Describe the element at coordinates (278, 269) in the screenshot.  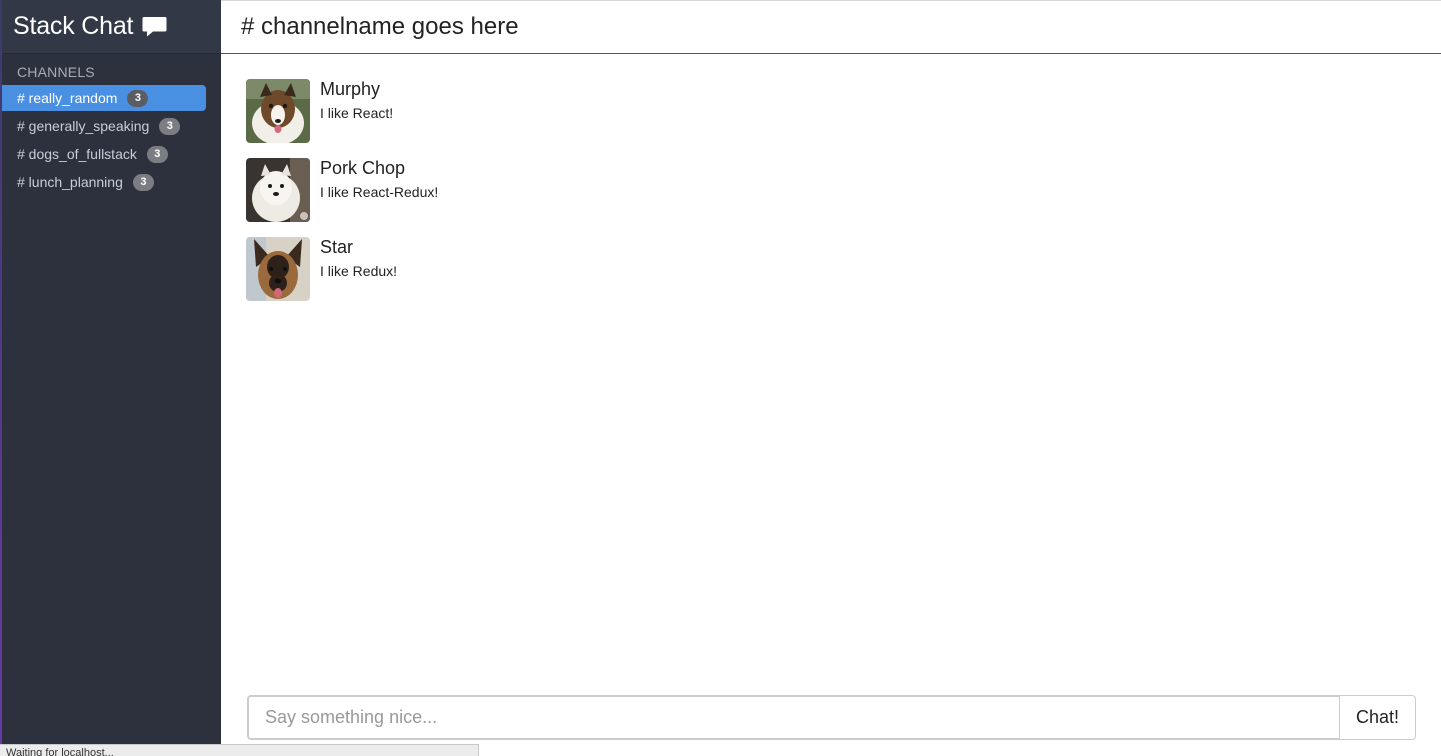
I see `german-shepherd-avatar` at that location.